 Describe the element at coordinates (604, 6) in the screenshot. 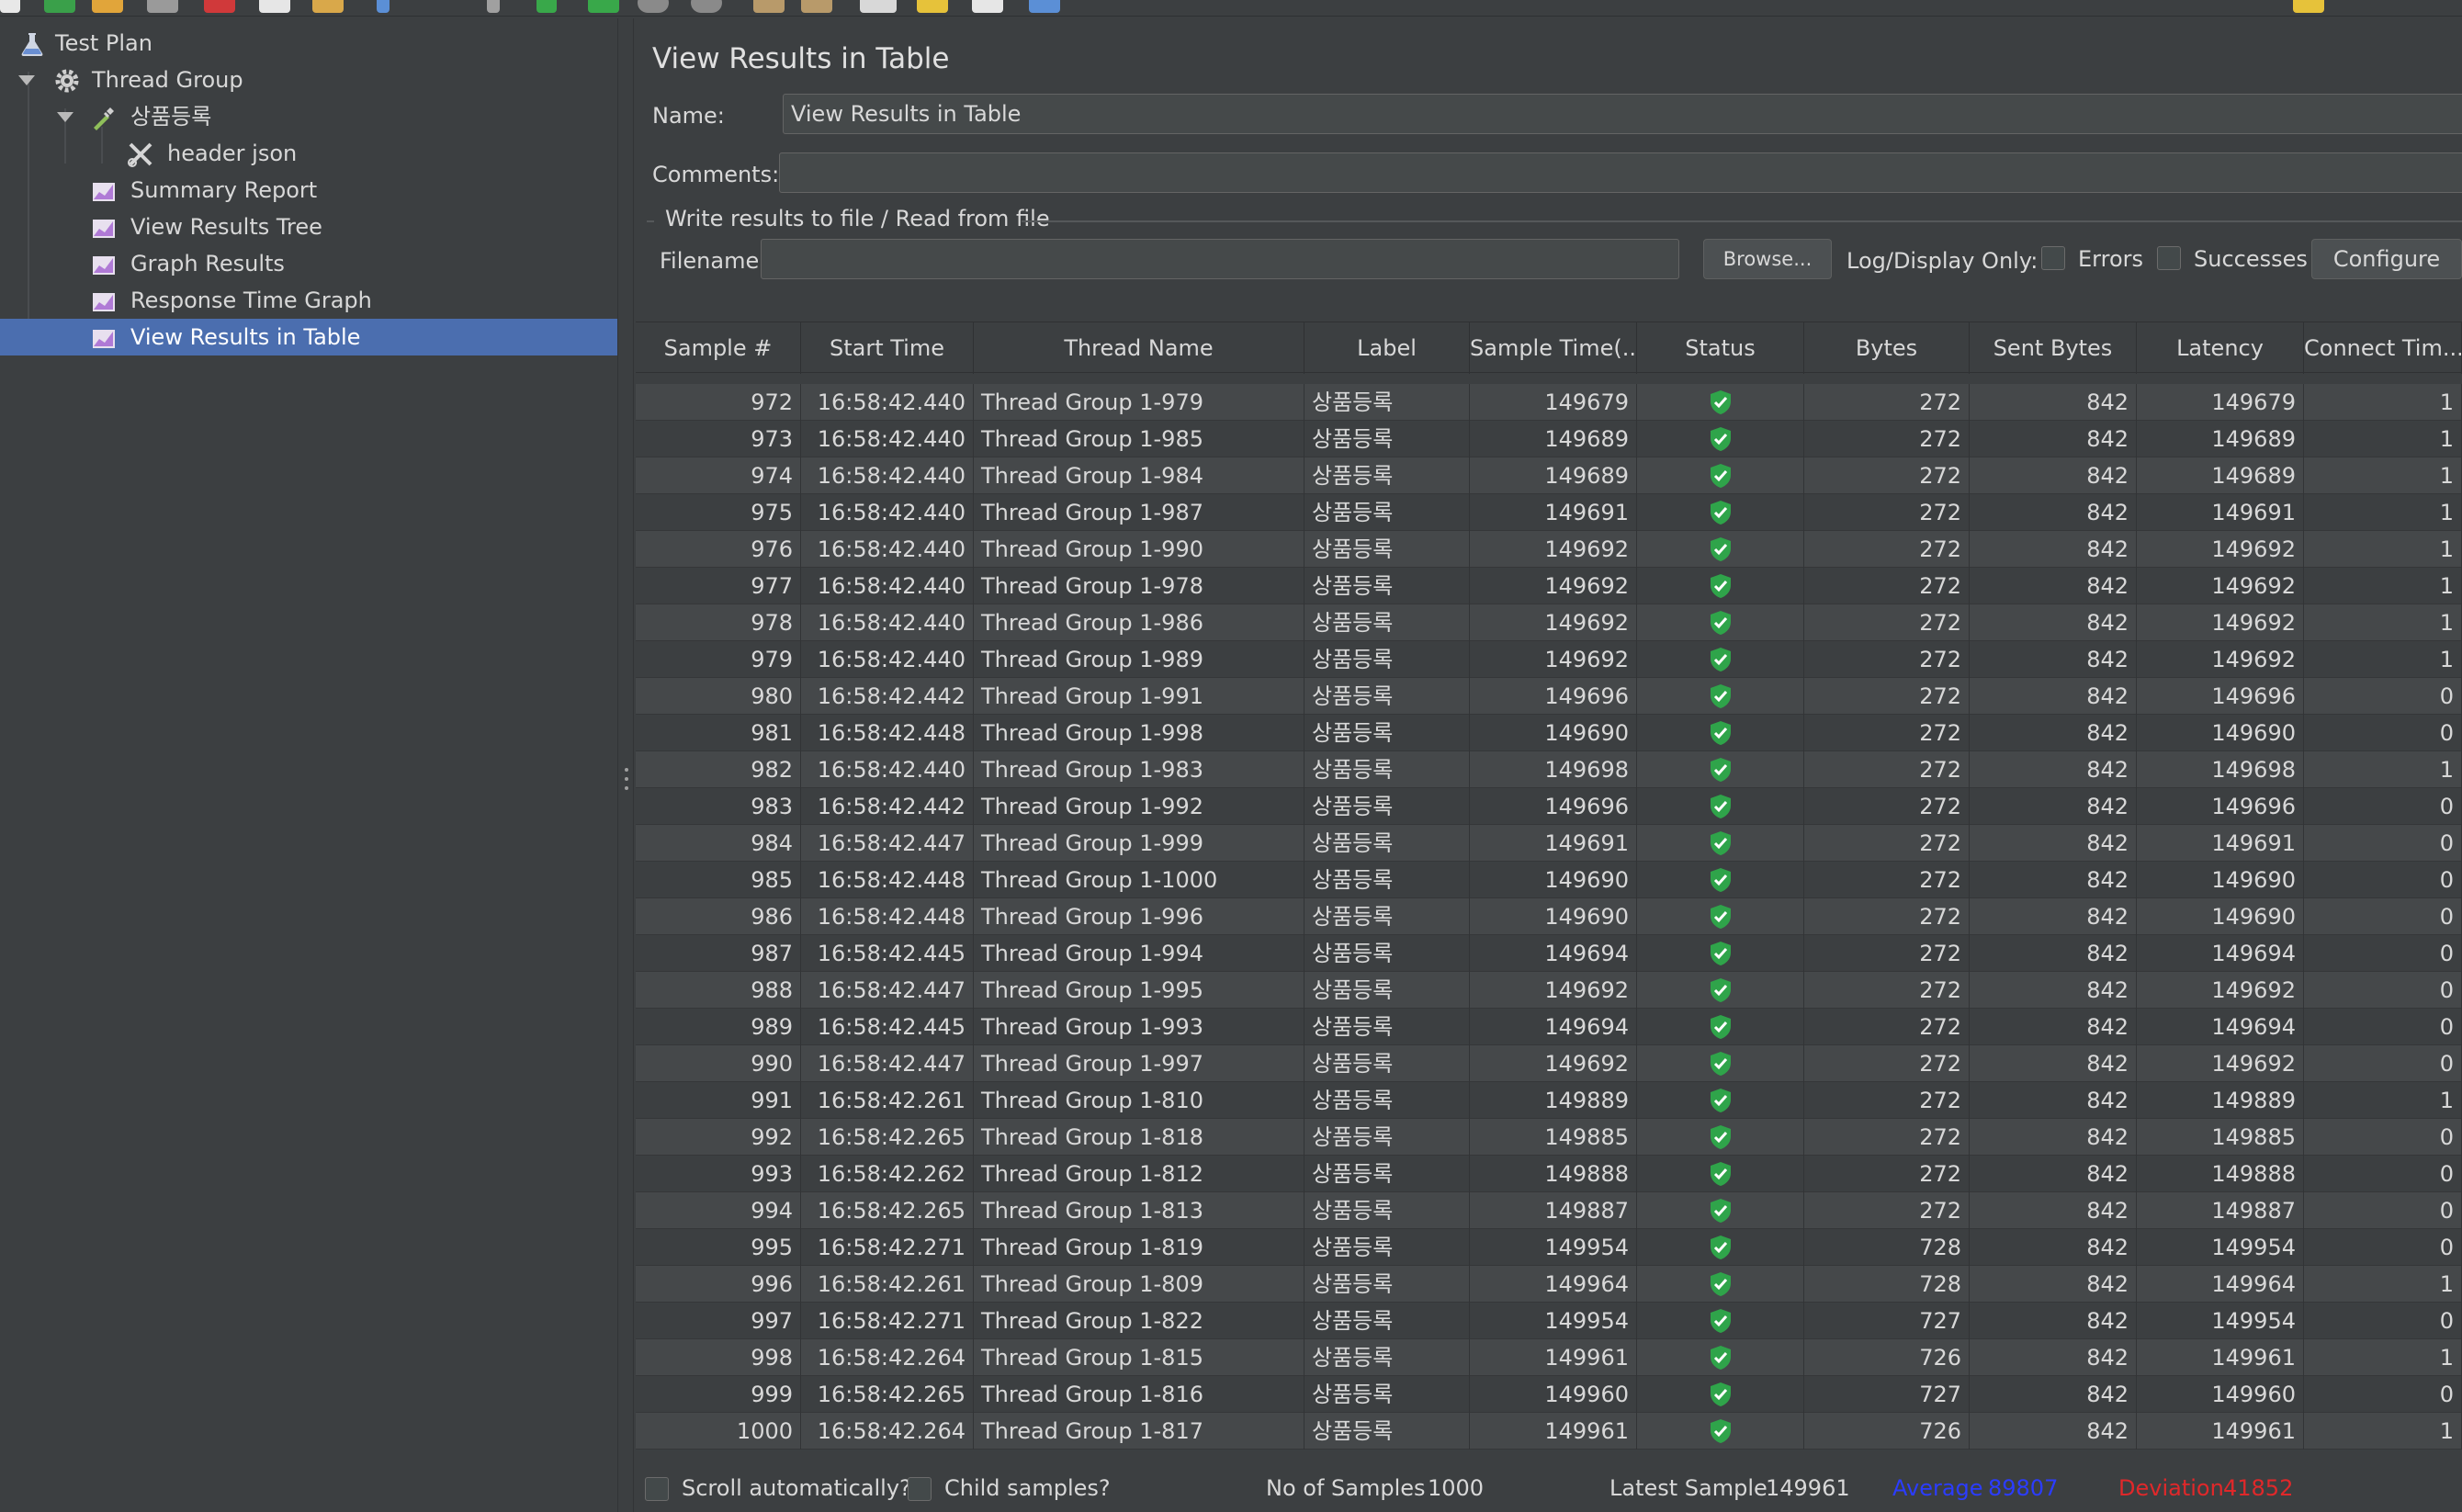

I see `start-no-pause-icon` at that location.